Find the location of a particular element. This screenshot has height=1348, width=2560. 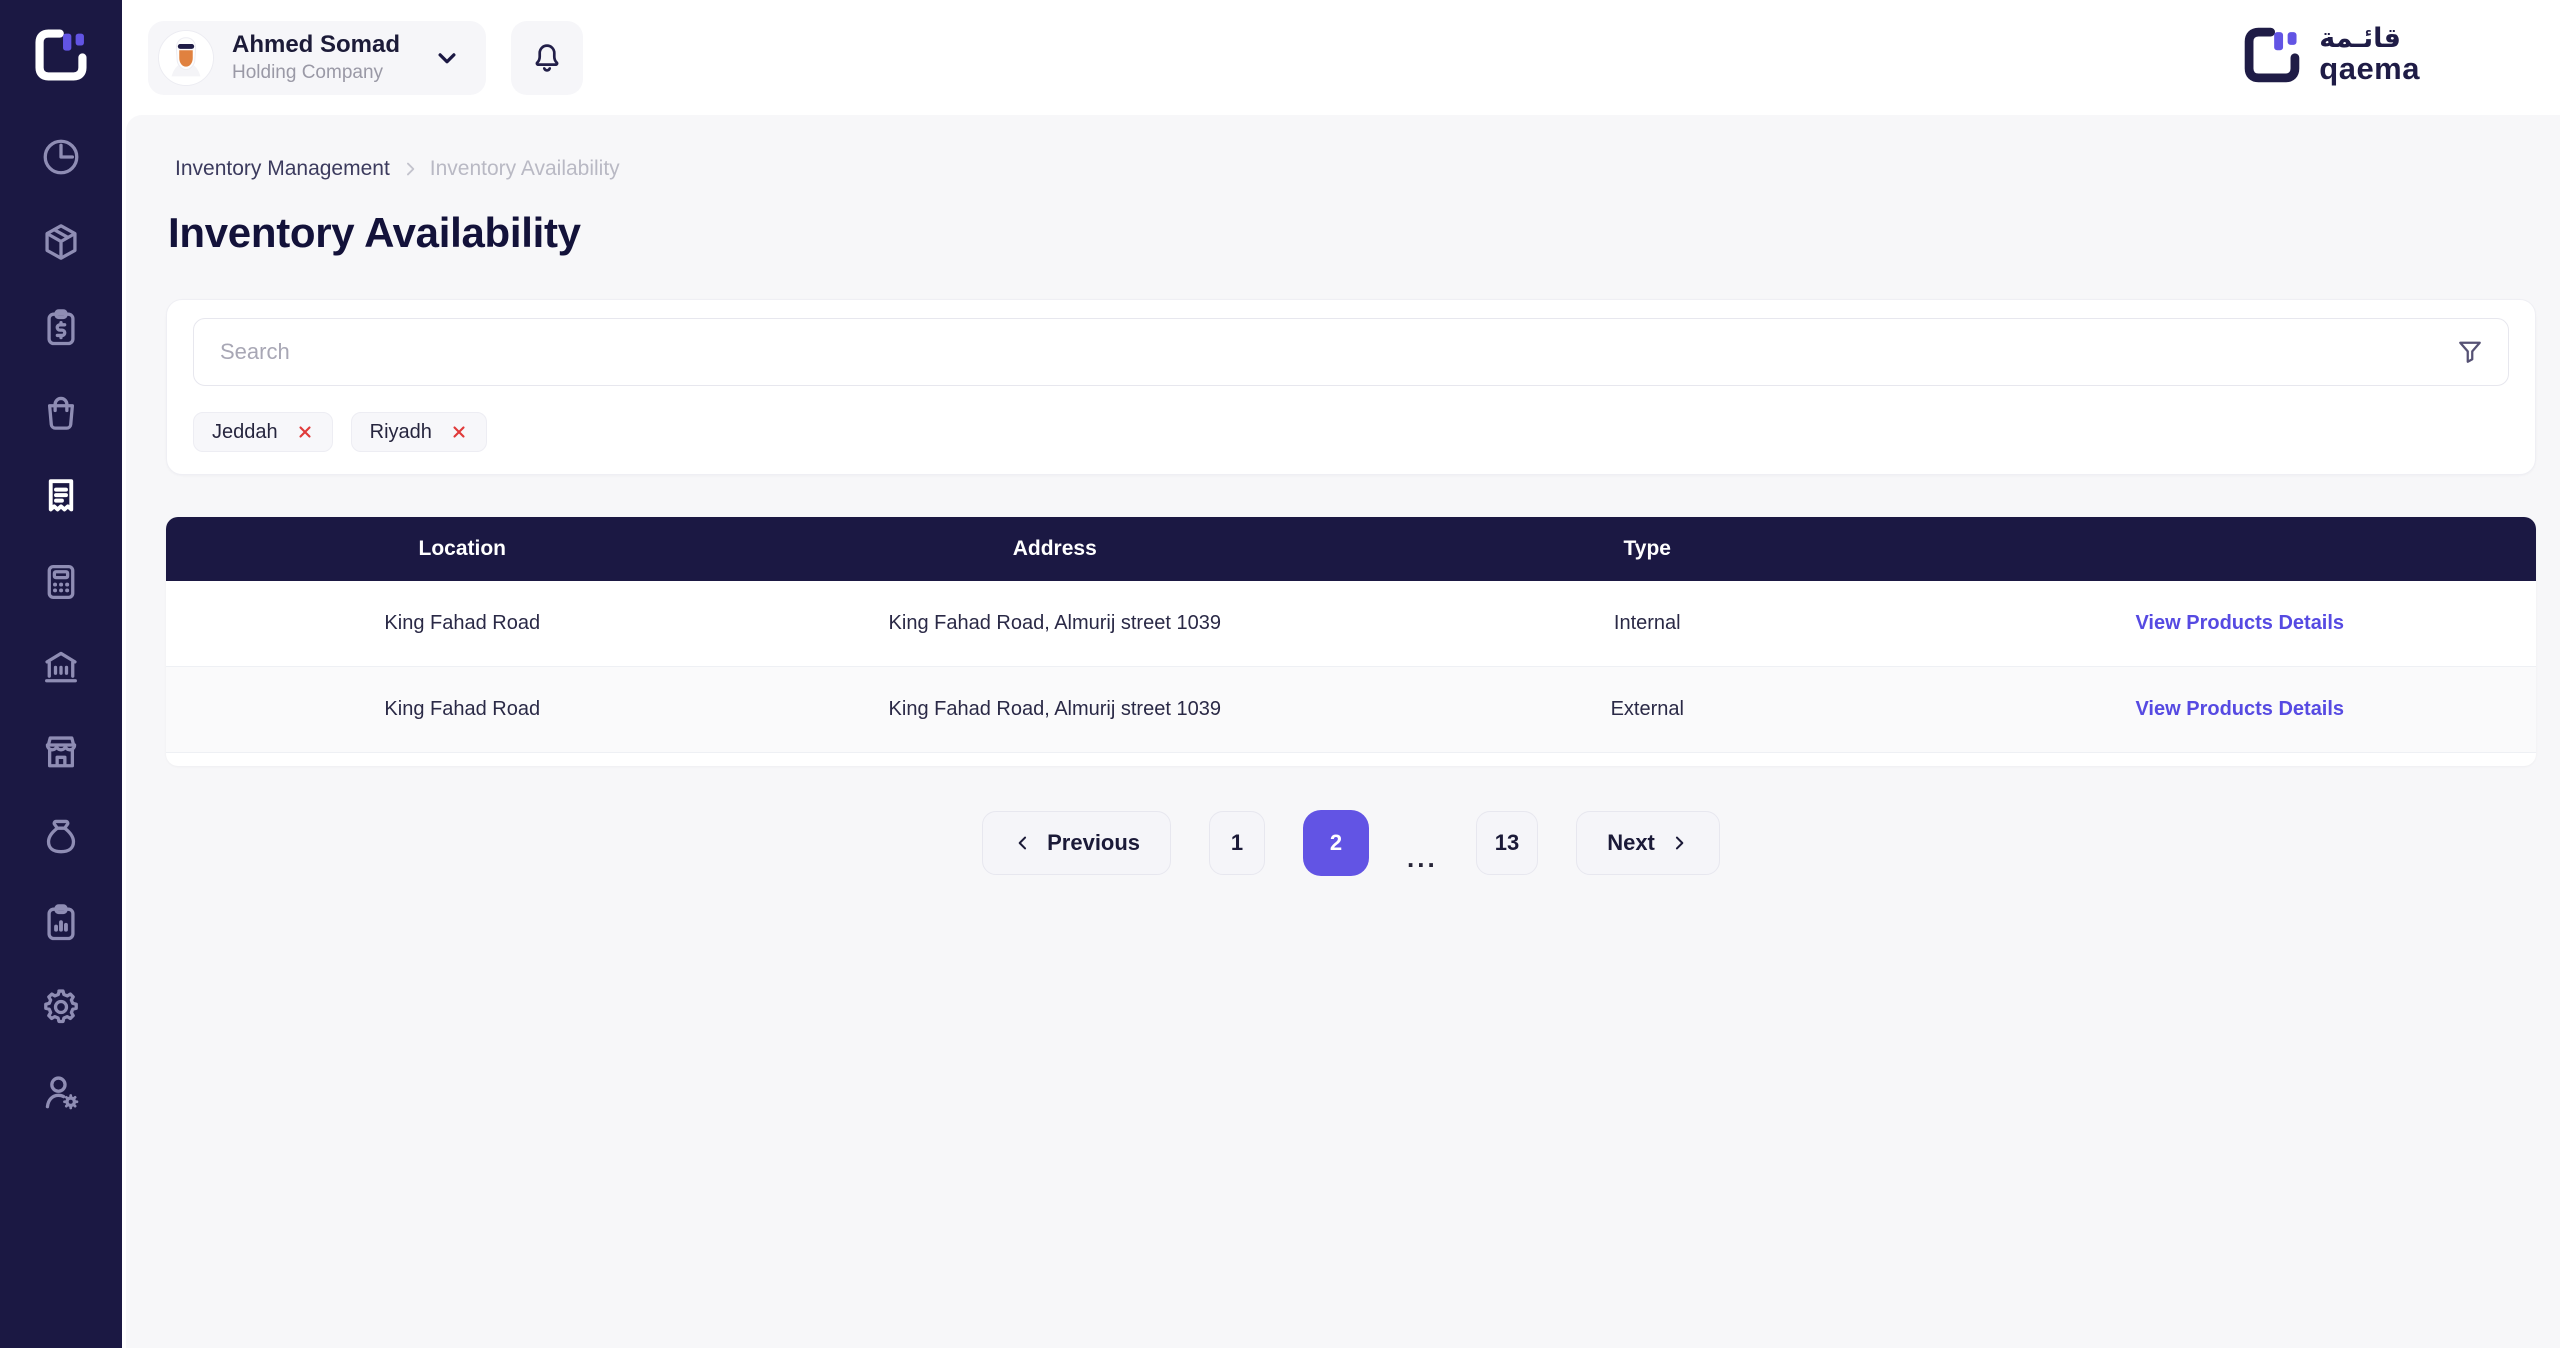

brand-latin: qaema is located at coordinates (2369, 68).